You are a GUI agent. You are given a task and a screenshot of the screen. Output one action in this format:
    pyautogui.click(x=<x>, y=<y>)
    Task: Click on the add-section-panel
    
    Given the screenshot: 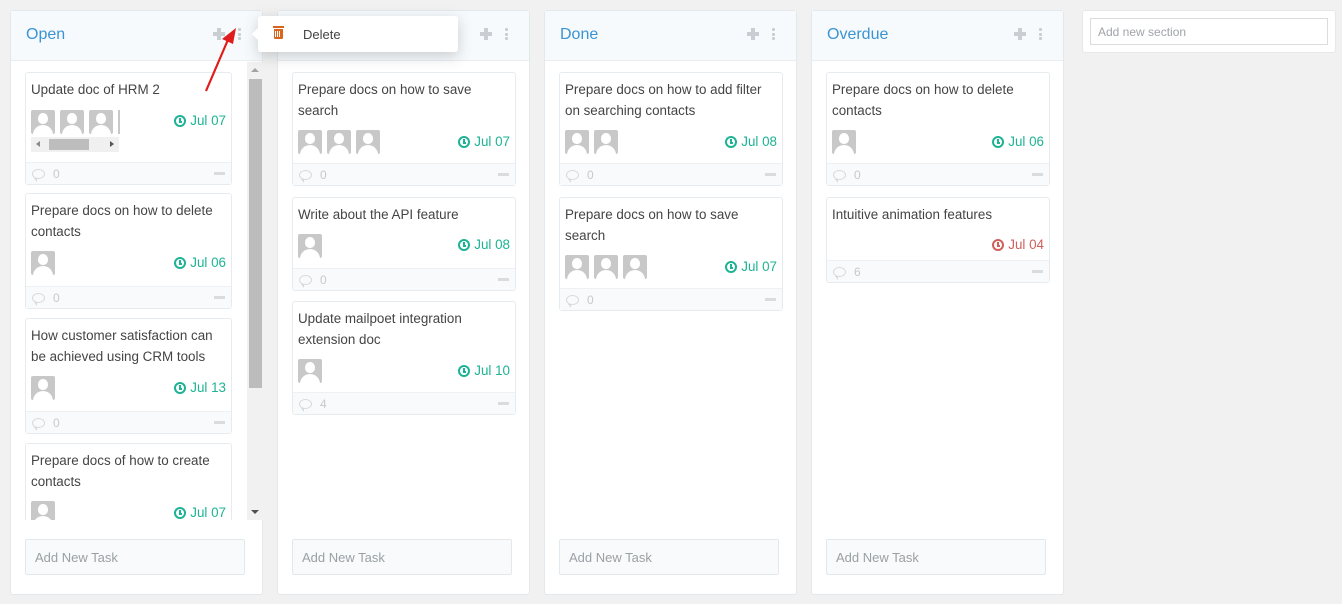 What is the action you would take?
    pyautogui.click(x=1209, y=31)
    